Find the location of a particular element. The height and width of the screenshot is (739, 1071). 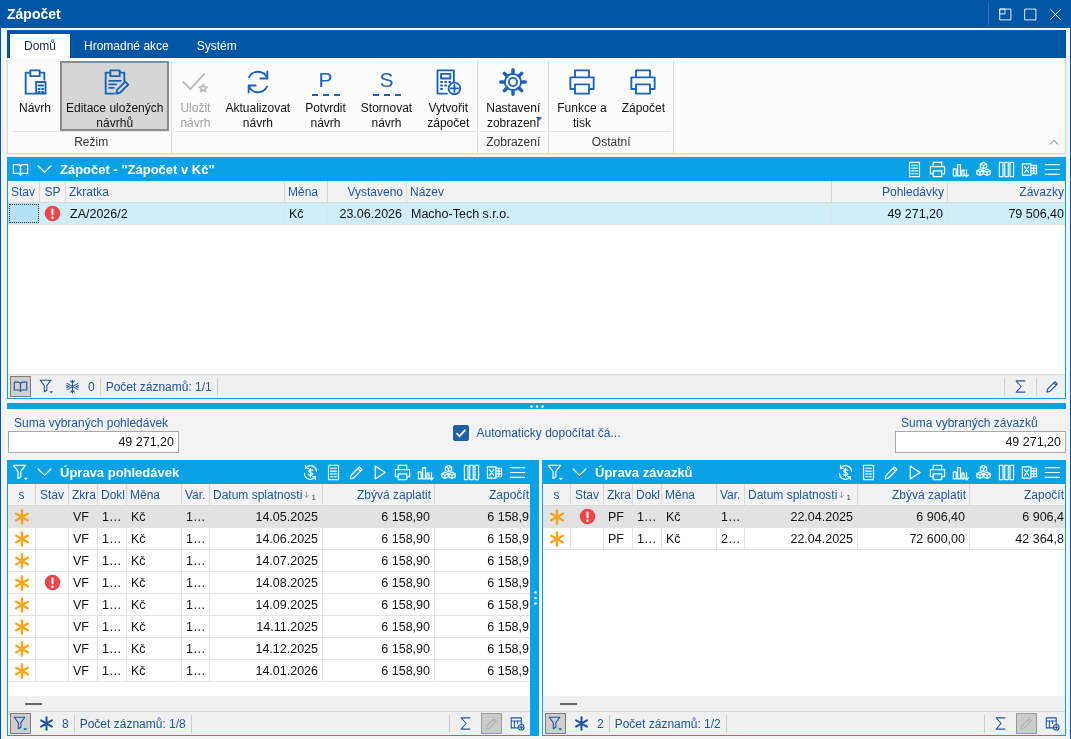

restore-icon is located at coordinates (1005, 14).